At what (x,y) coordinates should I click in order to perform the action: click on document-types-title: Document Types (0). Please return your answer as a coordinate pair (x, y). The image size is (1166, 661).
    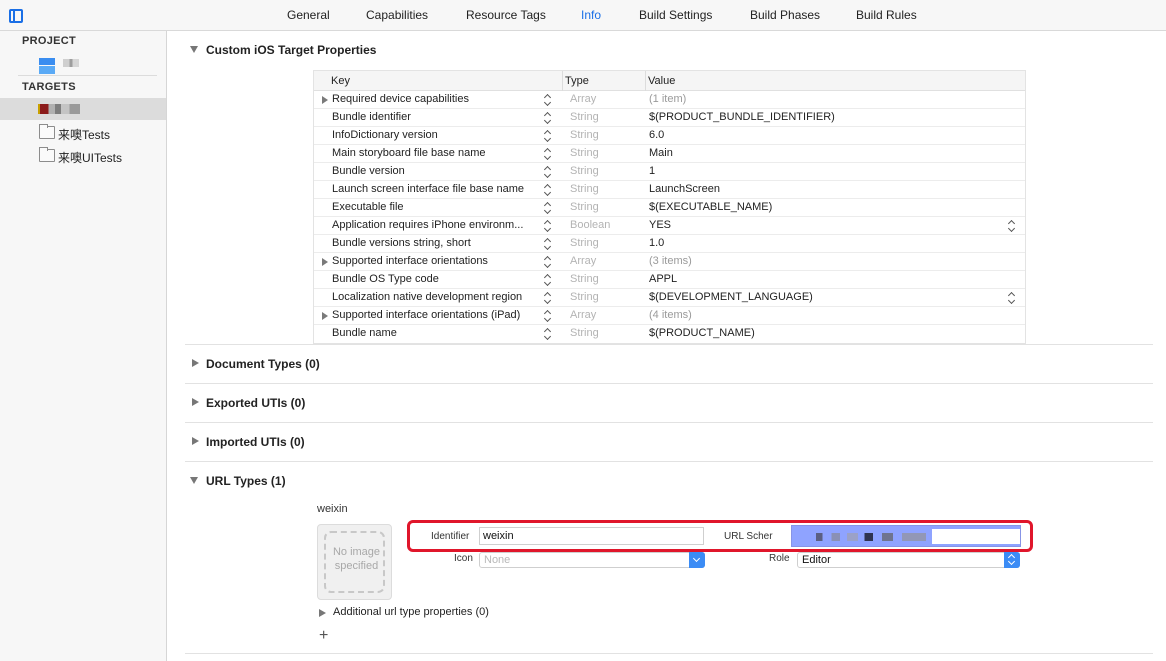
    Looking at the image, I should click on (263, 364).